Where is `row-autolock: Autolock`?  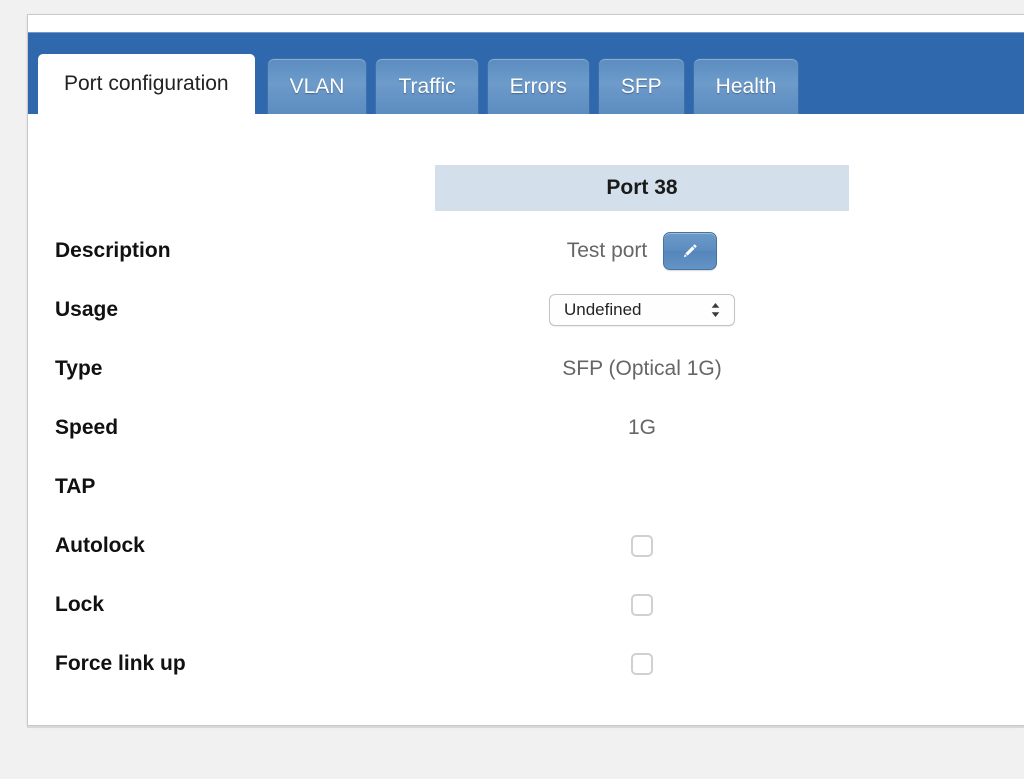
row-autolock: Autolock is located at coordinates (526, 545).